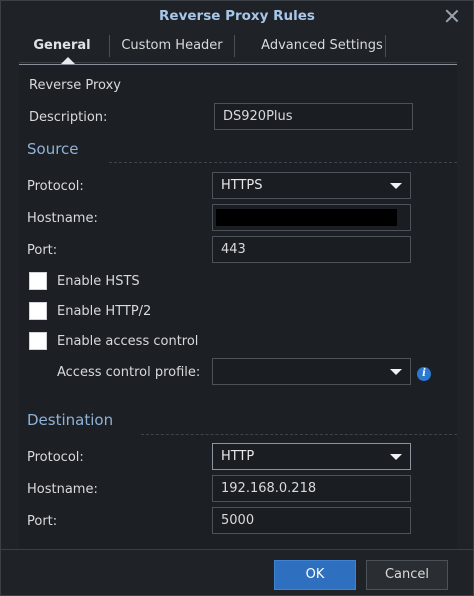 The height and width of the screenshot is (596, 474). Describe the element at coordinates (128, 341) in the screenshot. I see `enable-access-control-label: Enable access control` at that location.